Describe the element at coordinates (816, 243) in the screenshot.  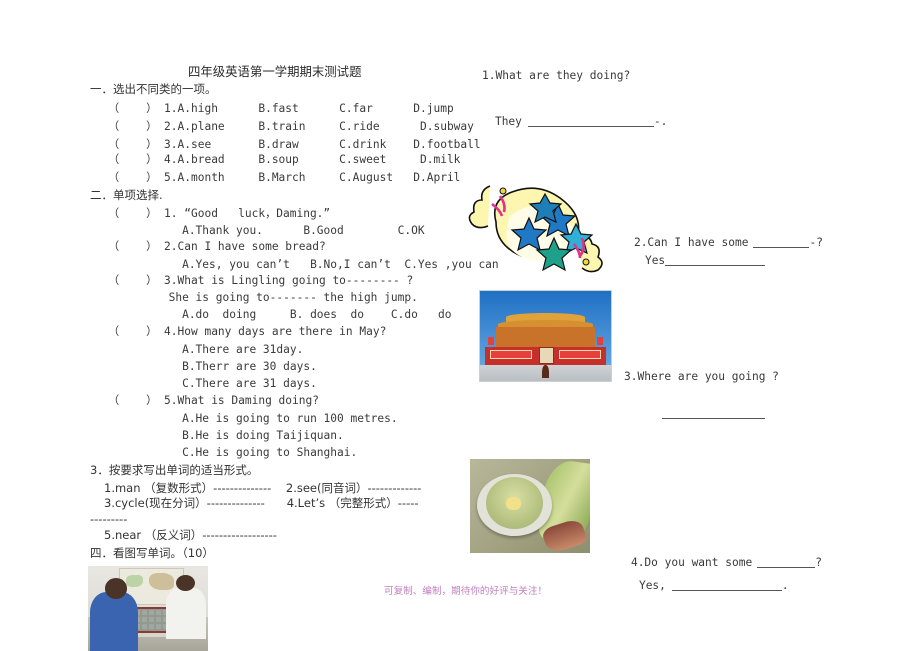
I see `right-q2-question-after: -?` at that location.